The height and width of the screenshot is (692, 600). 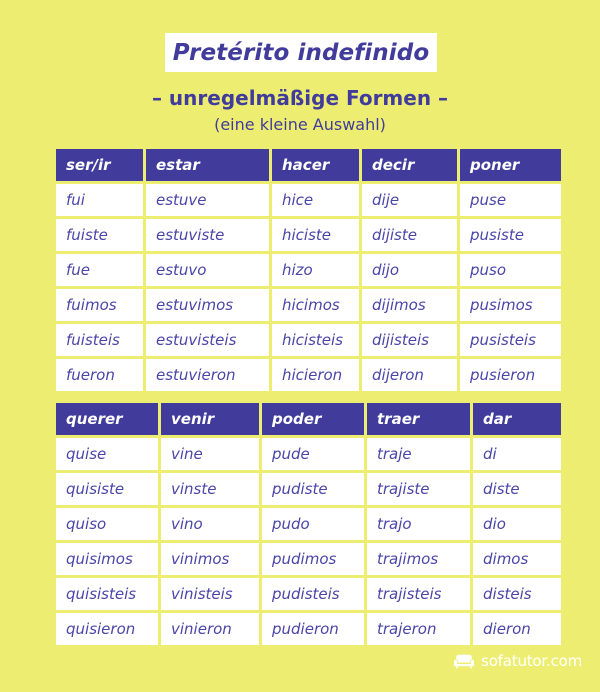 I want to click on column-header-traer: traer, so click(x=418, y=419).